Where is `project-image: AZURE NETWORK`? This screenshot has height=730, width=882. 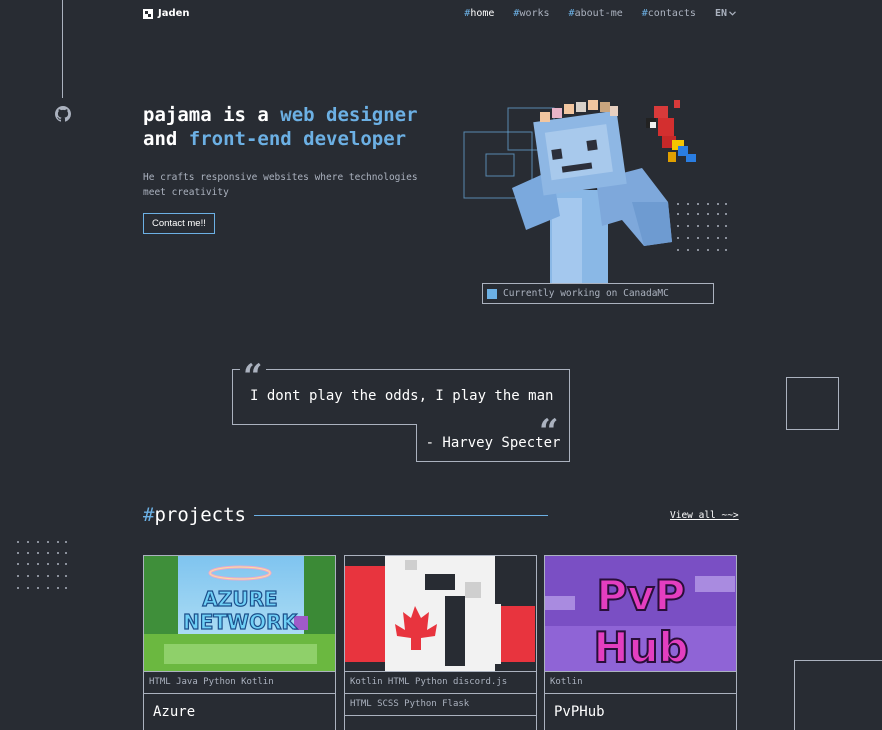 project-image: AZURE NETWORK is located at coordinates (239, 614).